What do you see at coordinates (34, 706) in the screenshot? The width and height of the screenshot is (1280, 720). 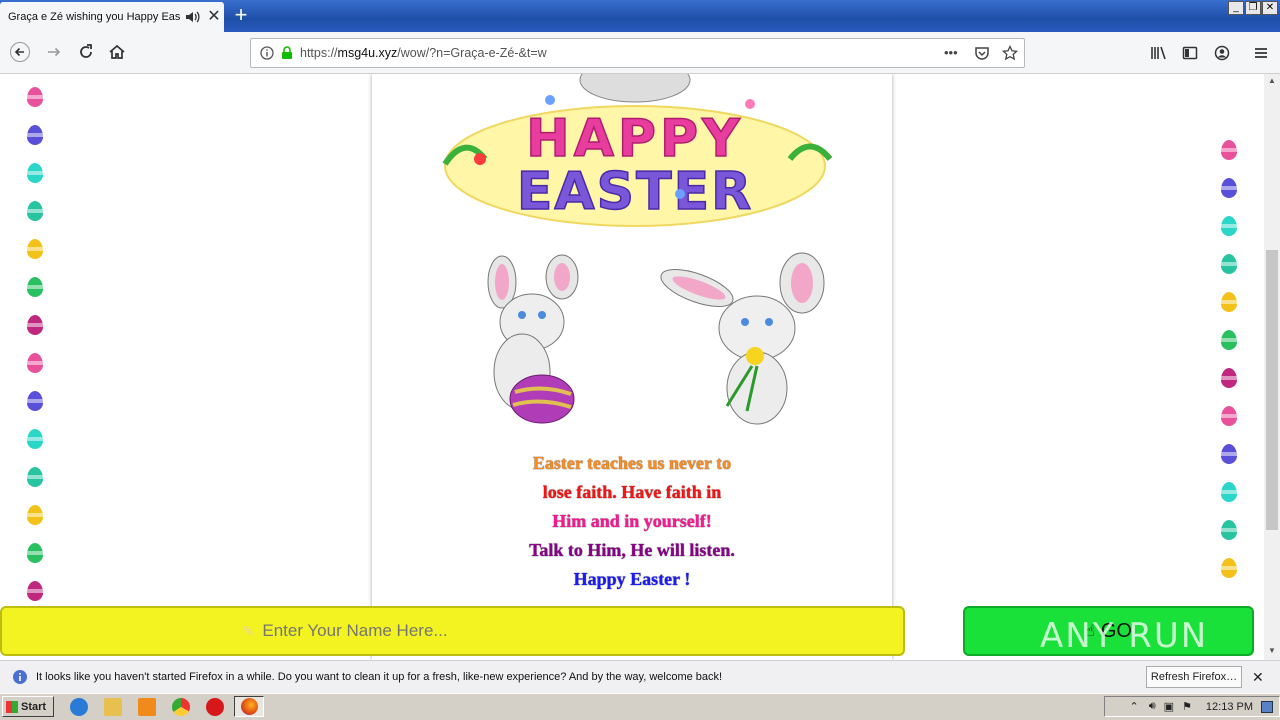 I see `start-label: Start` at bounding box center [34, 706].